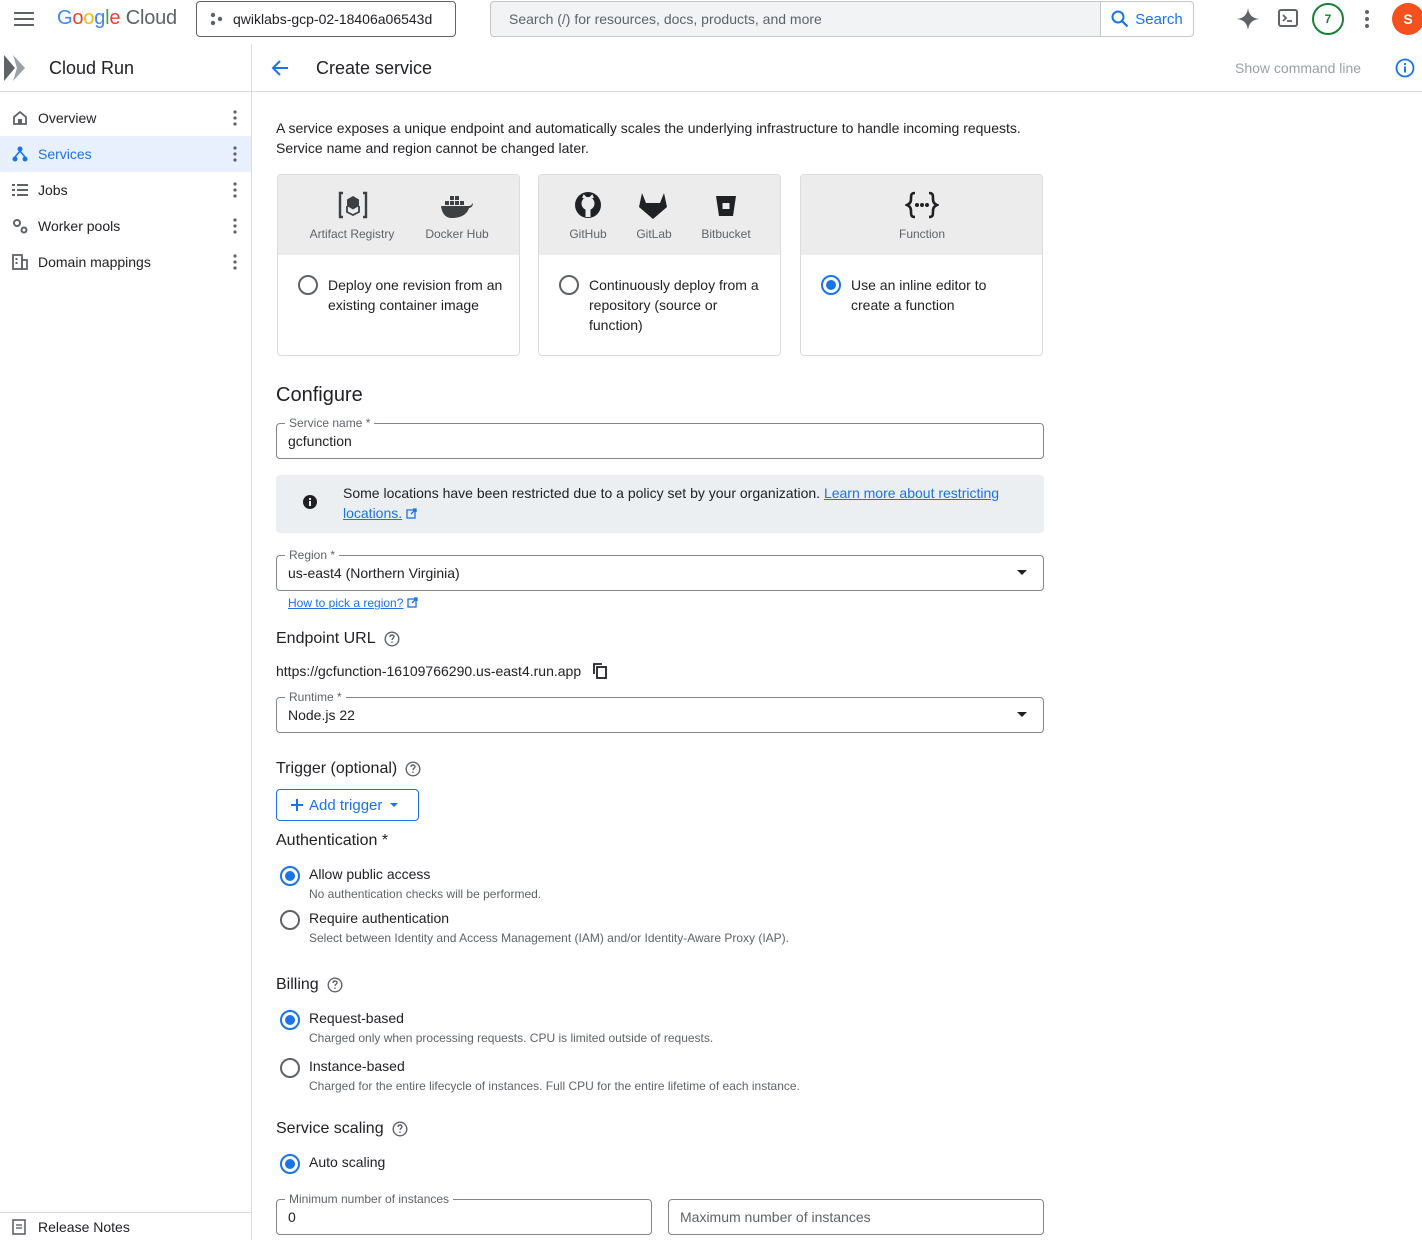 This screenshot has width=1422, height=1240. I want to click on trigger-section: Trigger (optional), so click(348, 769).